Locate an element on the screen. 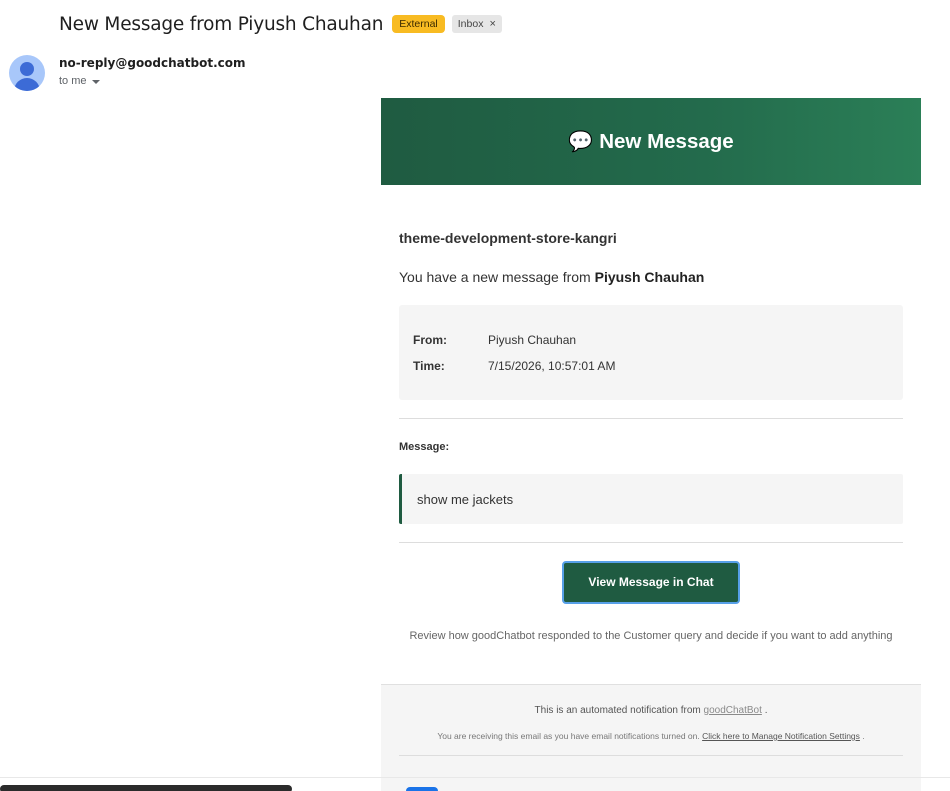  action-pill-button is located at coordinates (422, 789).